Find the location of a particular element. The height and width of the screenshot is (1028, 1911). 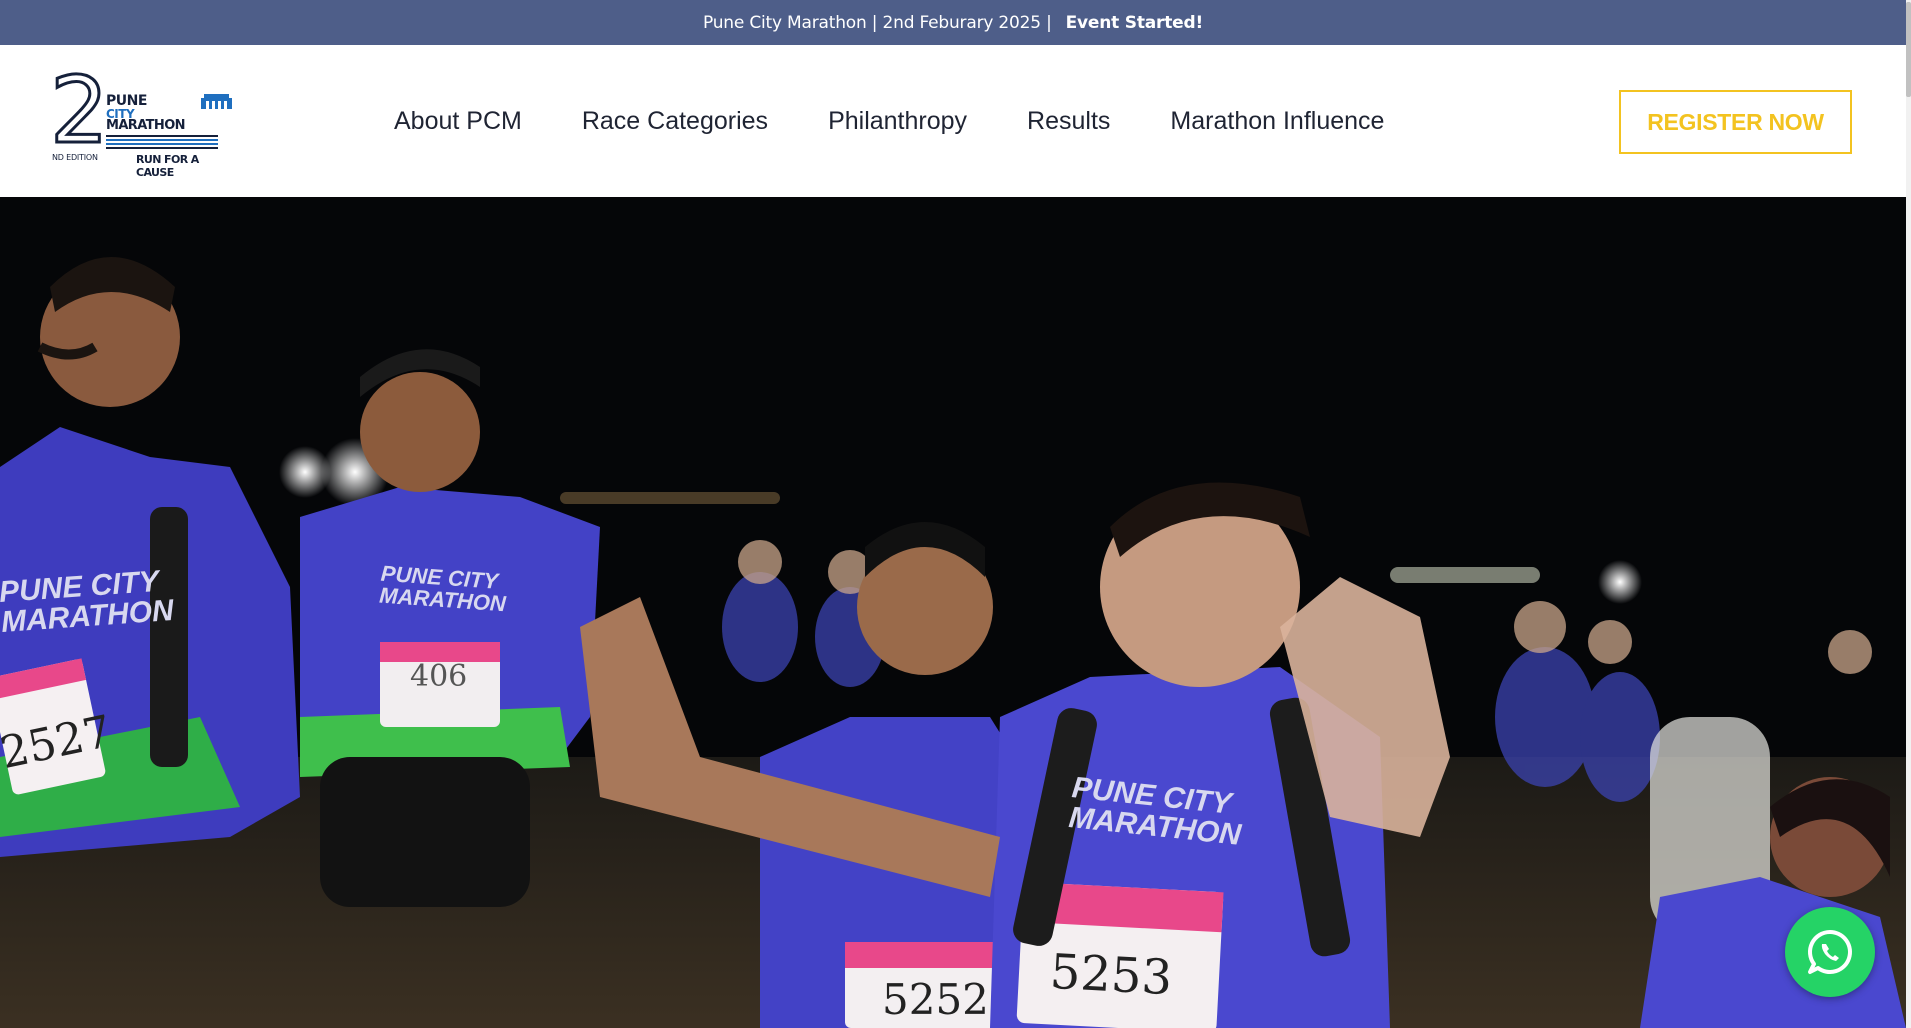

logo-stripes is located at coordinates (162, 143).